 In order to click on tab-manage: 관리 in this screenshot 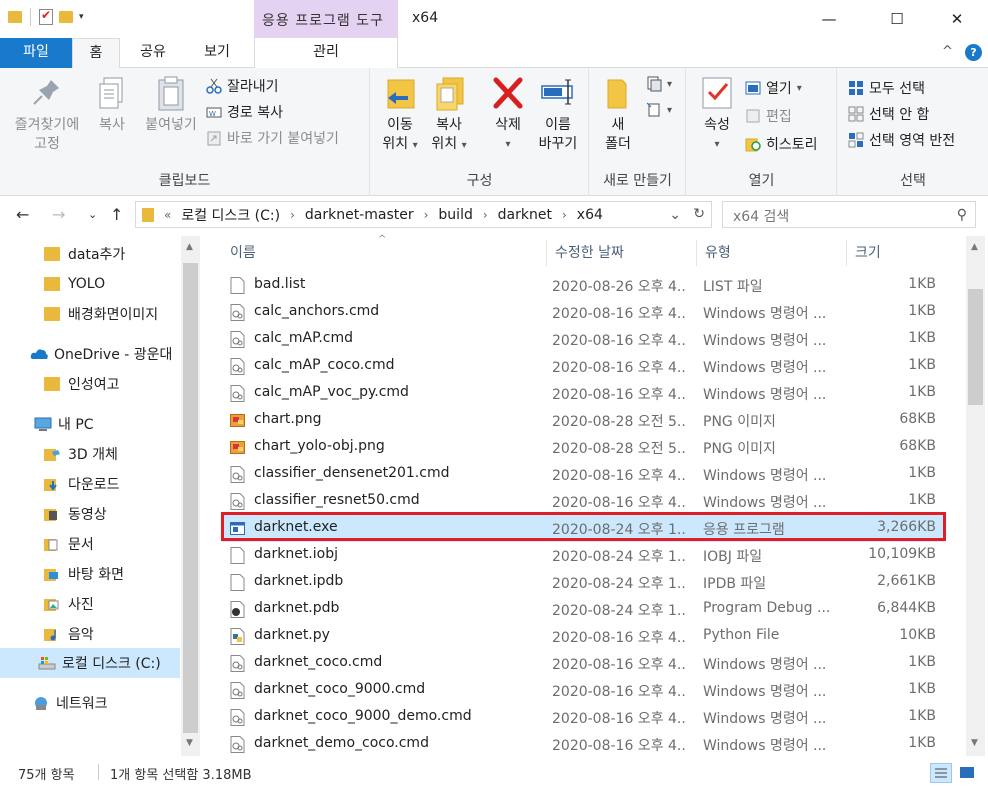, I will do `click(326, 53)`.